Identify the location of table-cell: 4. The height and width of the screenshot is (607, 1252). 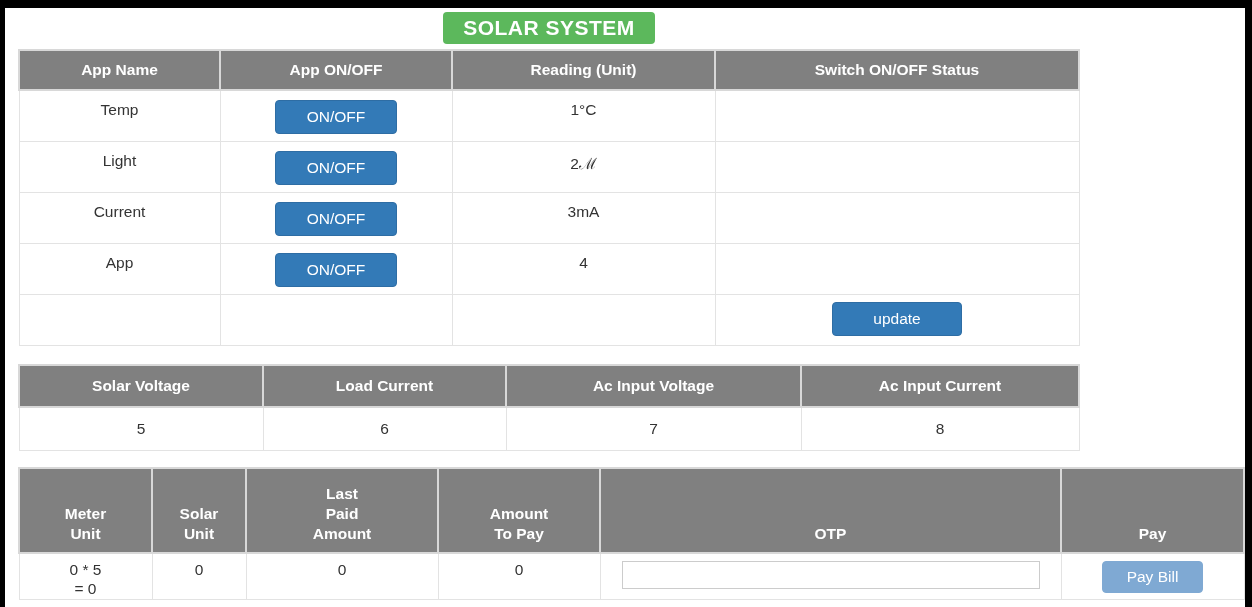
(583, 268).